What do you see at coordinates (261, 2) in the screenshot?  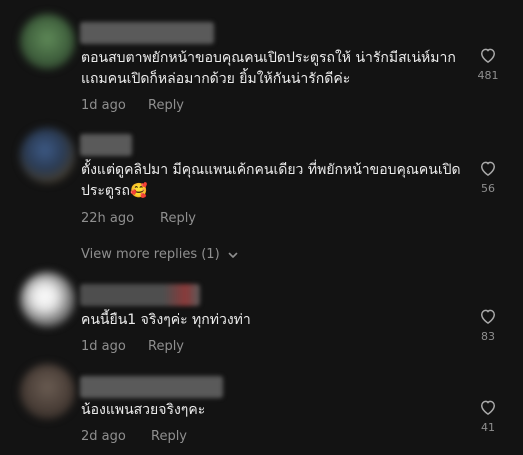 I see `top-edge` at bounding box center [261, 2].